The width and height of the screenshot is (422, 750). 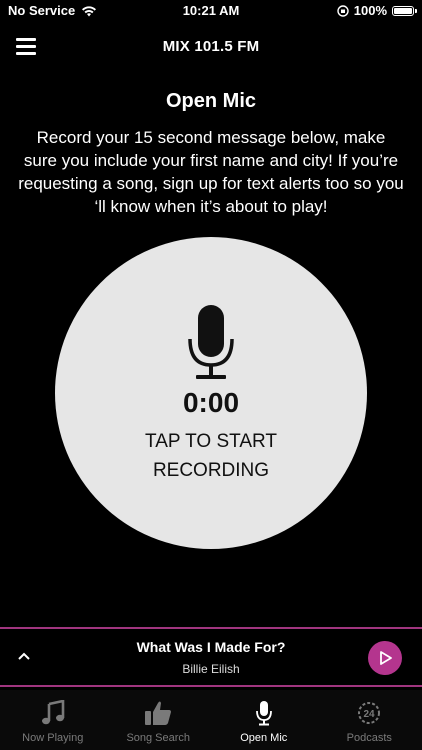 What do you see at coordinates (369, 738) in the screenshot?
I see `tab-label: Podcasts` at bounding box center [369, 738].